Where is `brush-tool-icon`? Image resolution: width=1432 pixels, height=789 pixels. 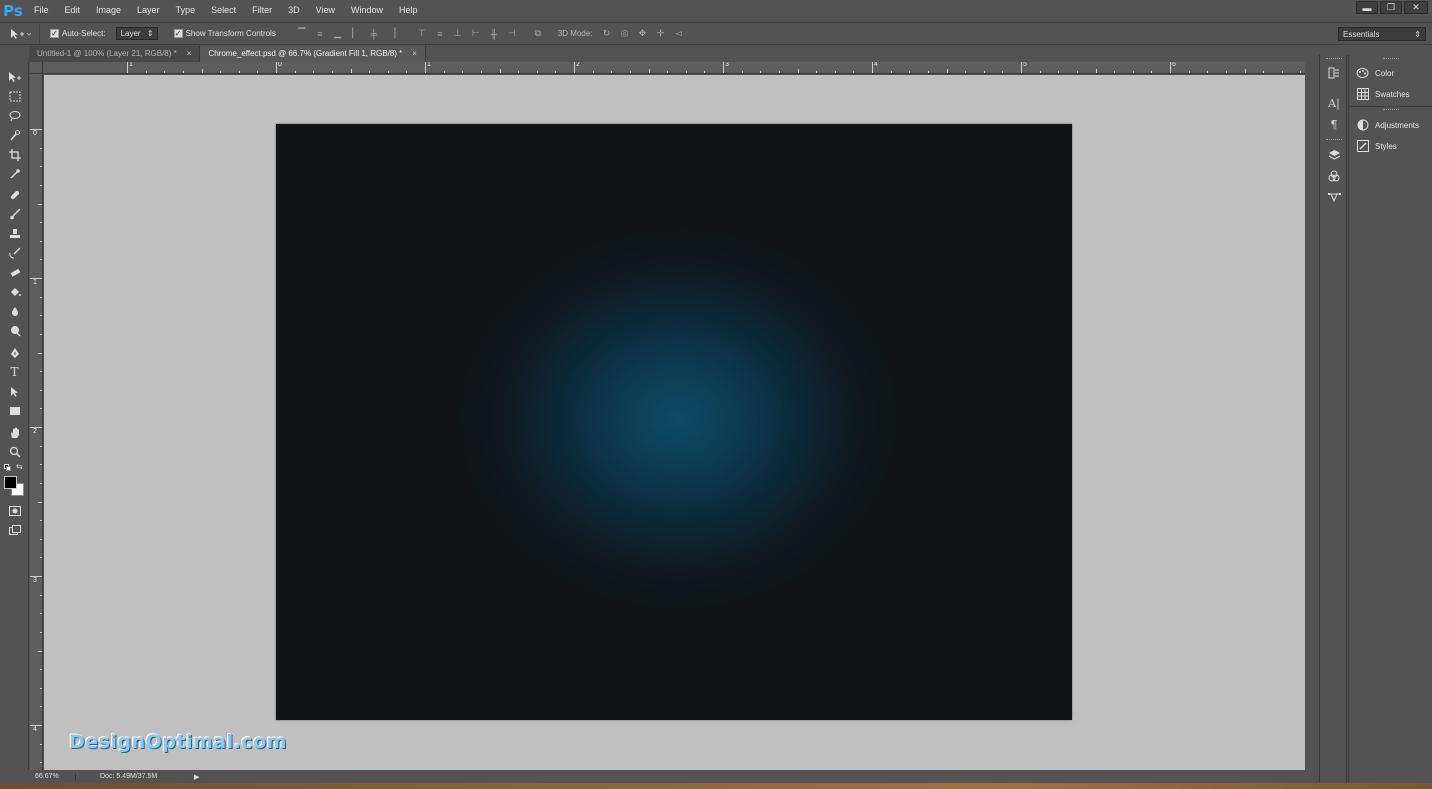
brush-tool-icon is located at coordinates (14, 213).